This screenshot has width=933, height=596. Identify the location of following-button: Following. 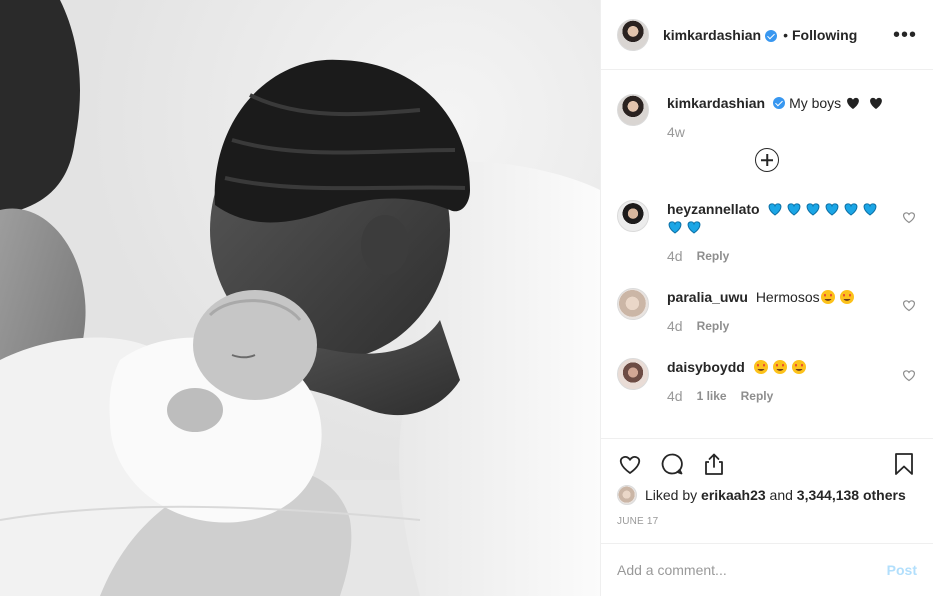
(824, 35).